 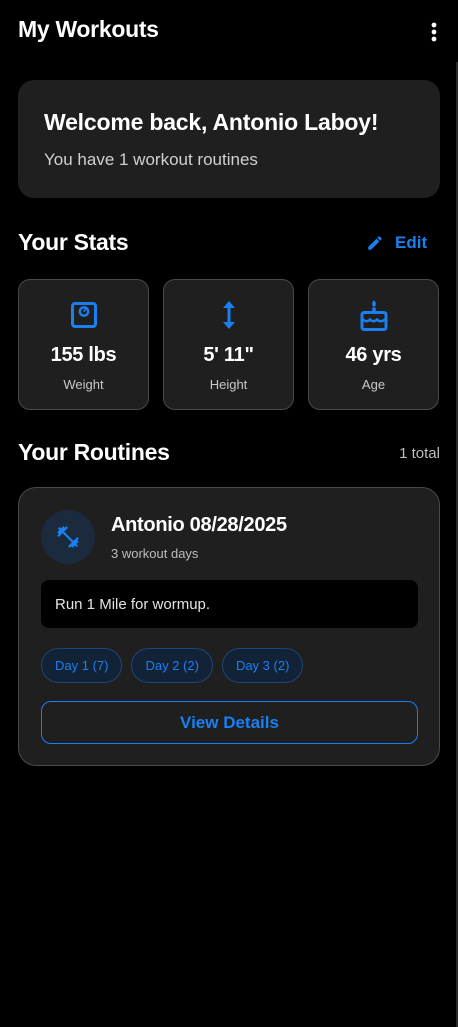 What do you see at coordinates (83, 315) in the screenshot?
I see `scale-icon` at bounding box center [83, 315].